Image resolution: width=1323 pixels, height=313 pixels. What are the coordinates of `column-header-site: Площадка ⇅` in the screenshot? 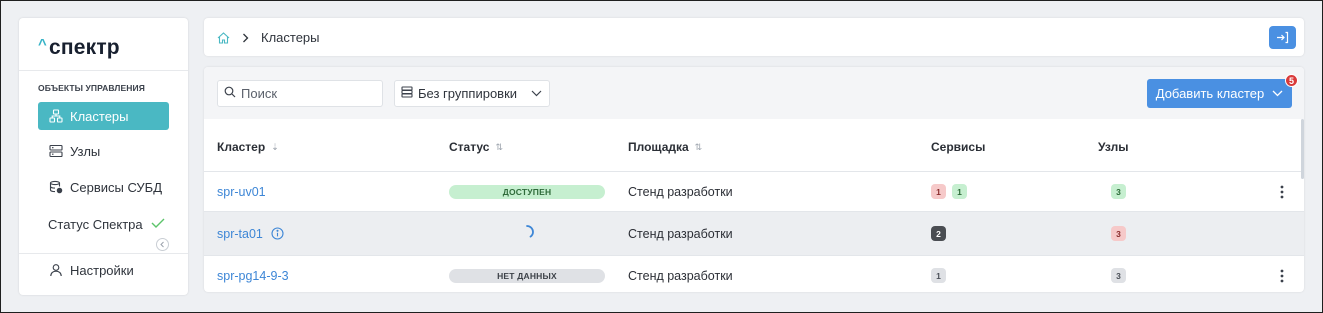 It's located at (665, 147).